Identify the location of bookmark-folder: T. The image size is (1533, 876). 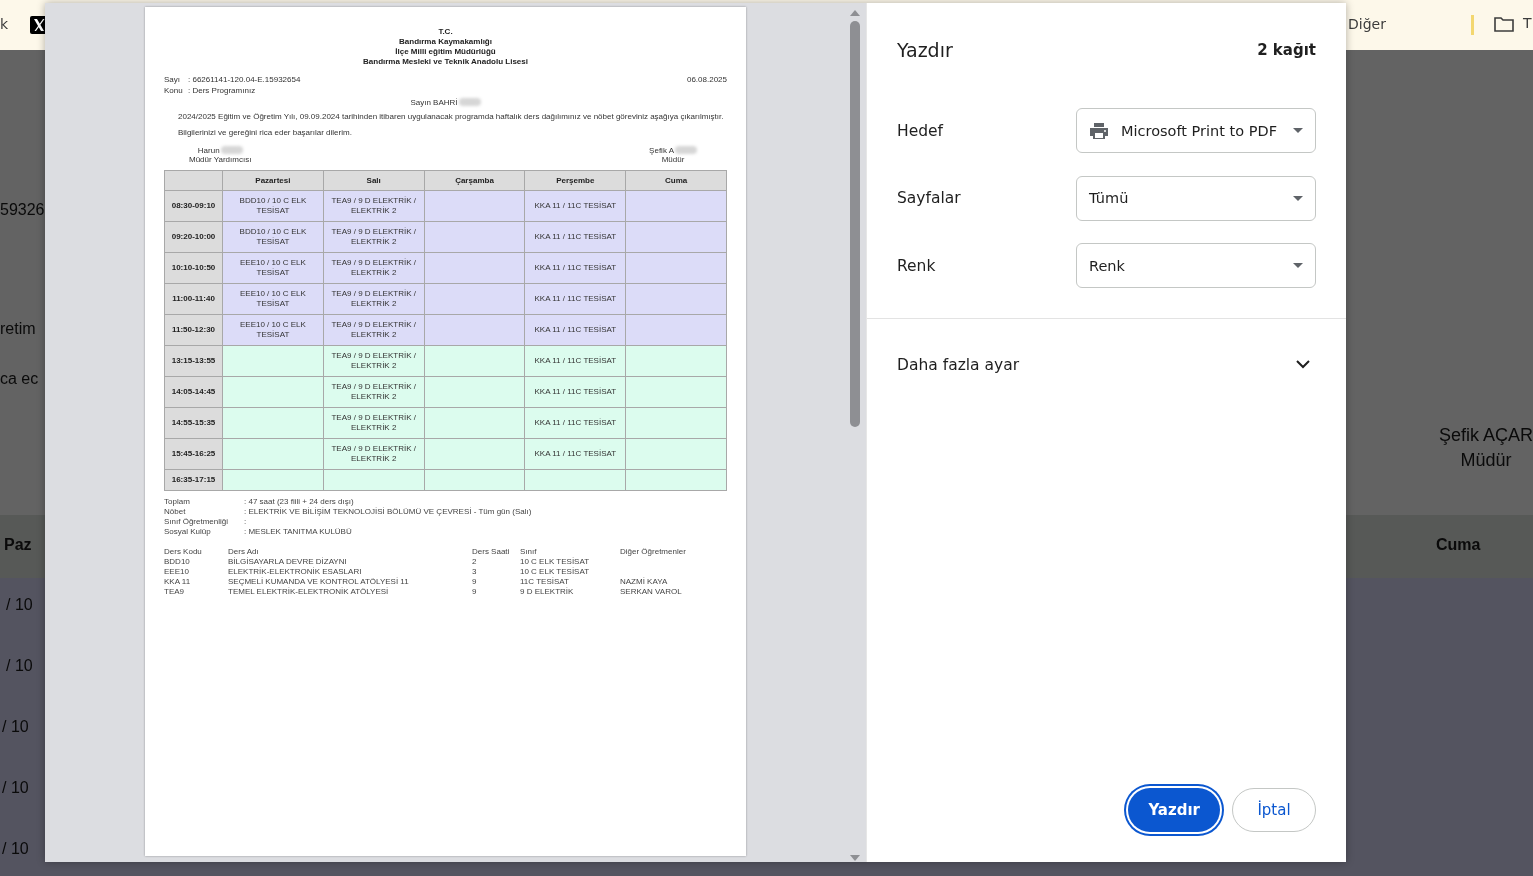
(1527, 24).